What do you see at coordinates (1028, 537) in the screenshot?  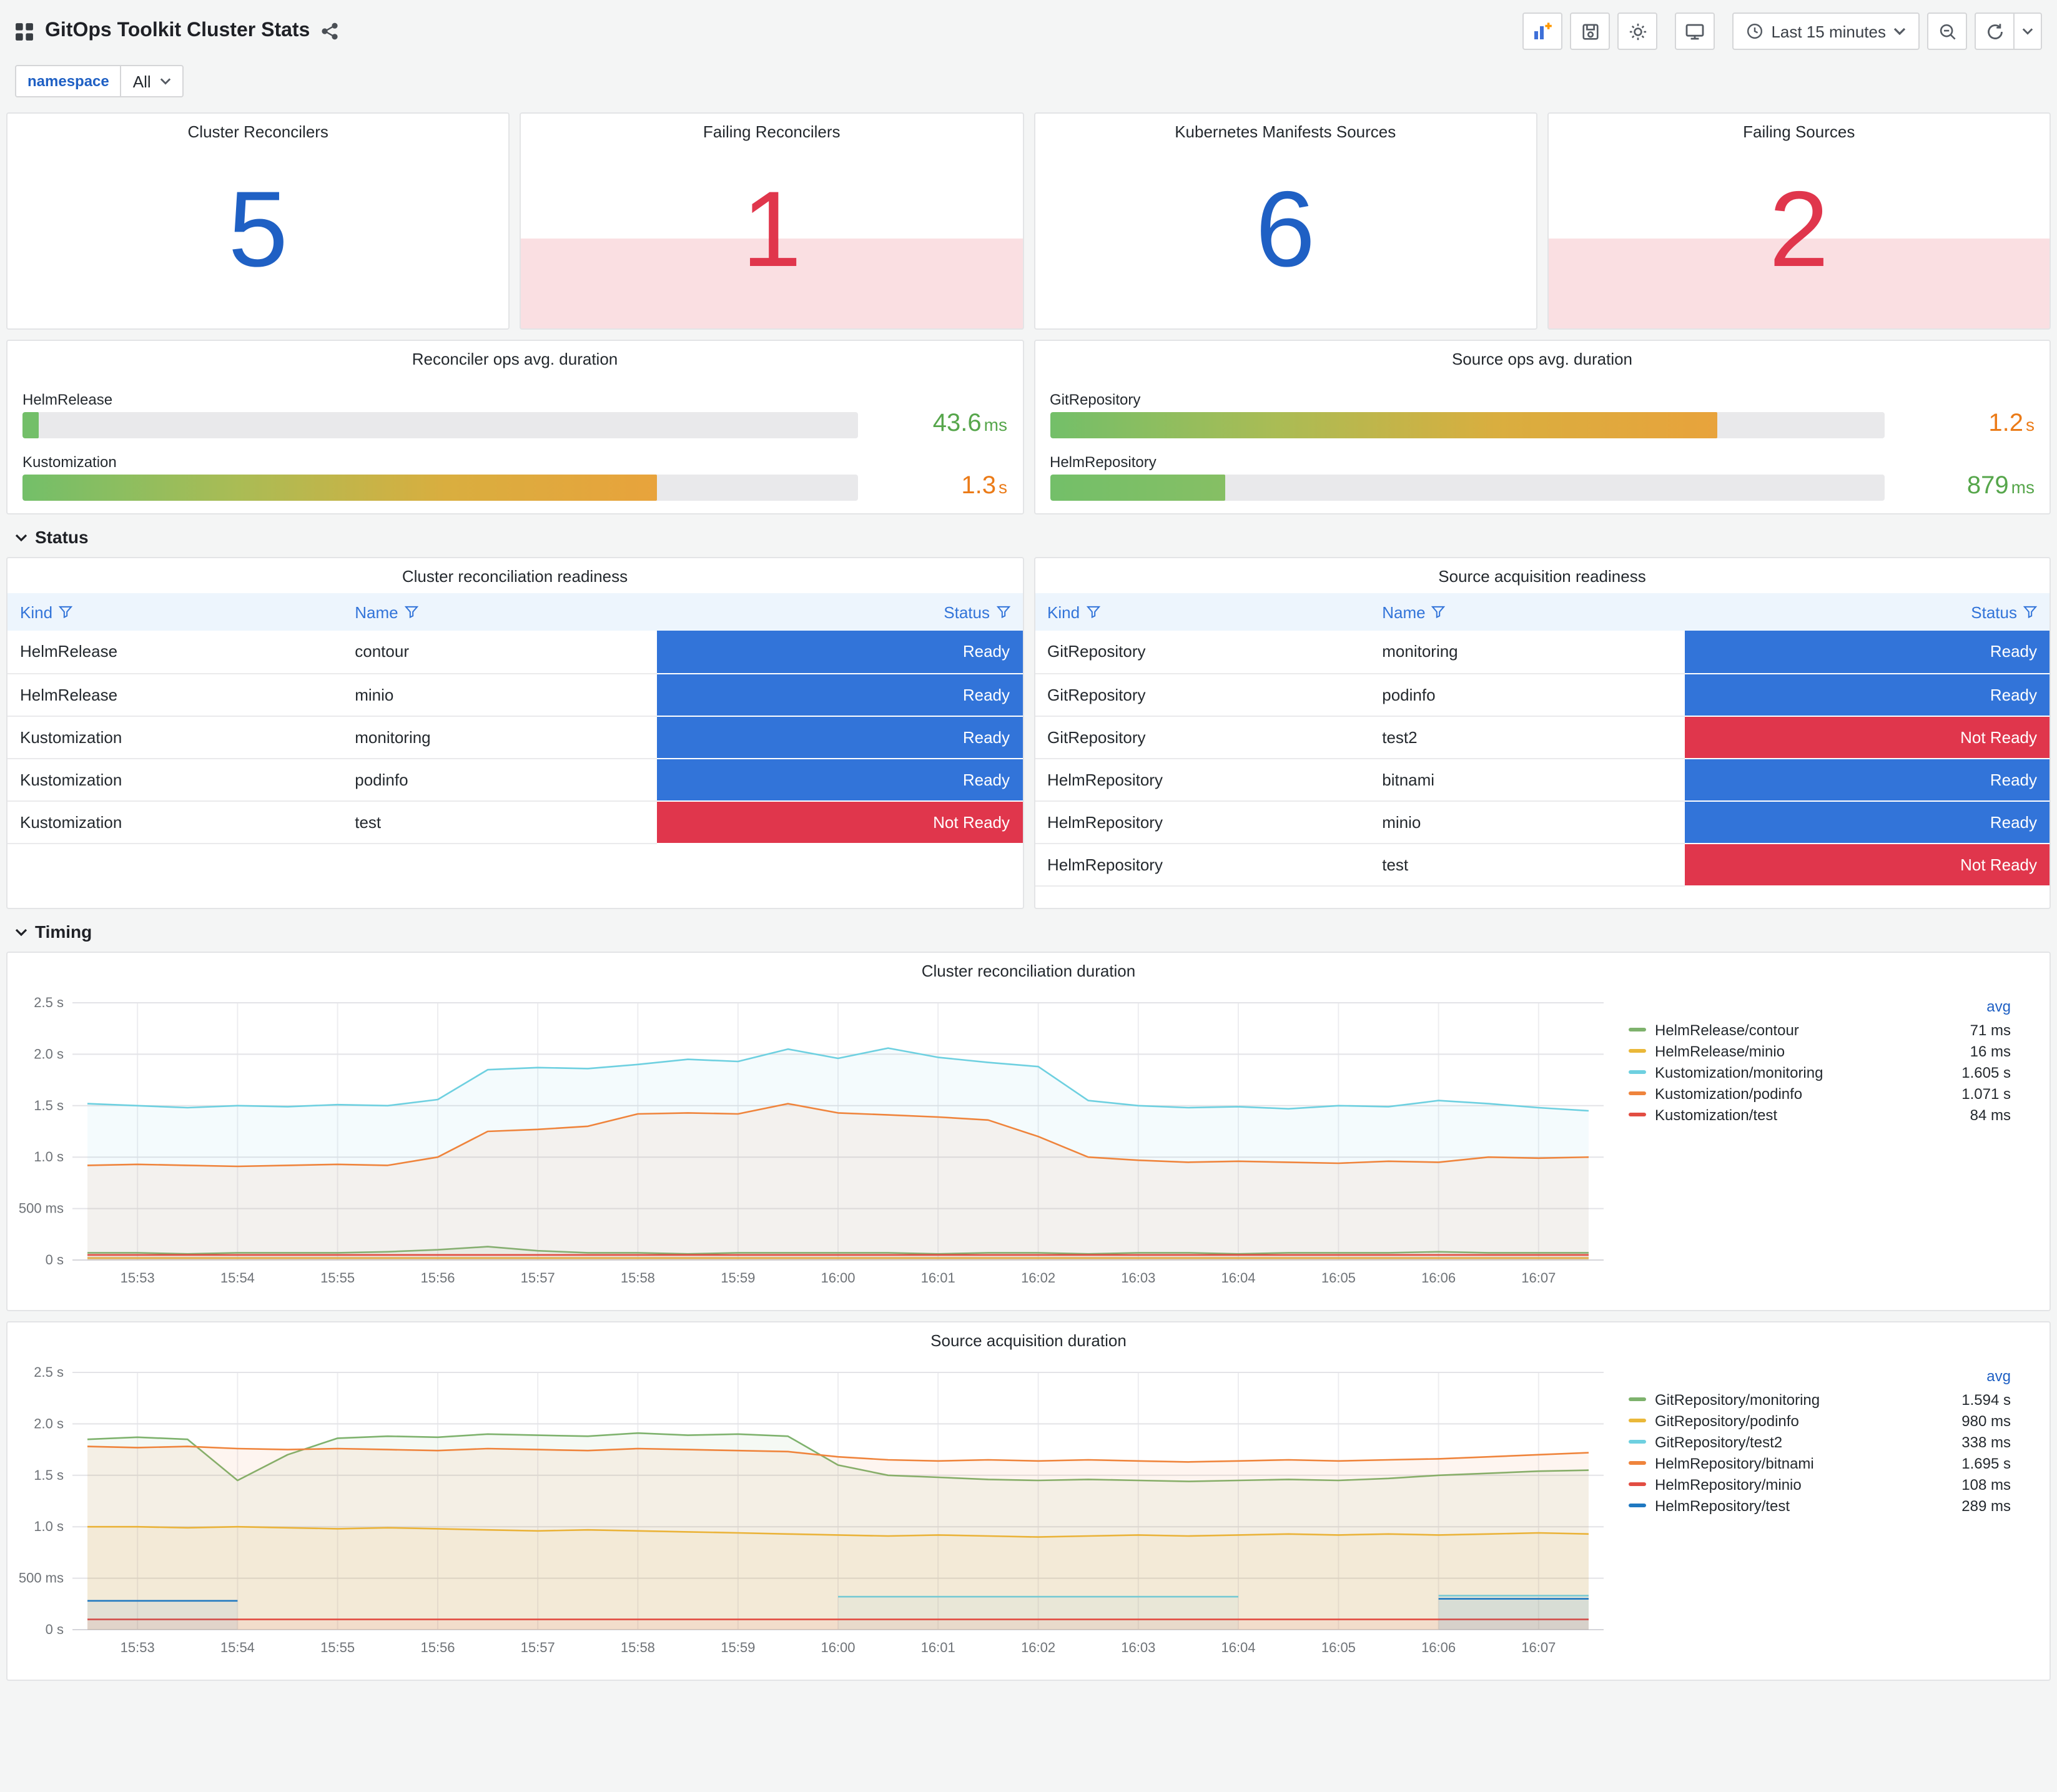 I see `section-header-status: Status` at bounding box center [1028, 537].